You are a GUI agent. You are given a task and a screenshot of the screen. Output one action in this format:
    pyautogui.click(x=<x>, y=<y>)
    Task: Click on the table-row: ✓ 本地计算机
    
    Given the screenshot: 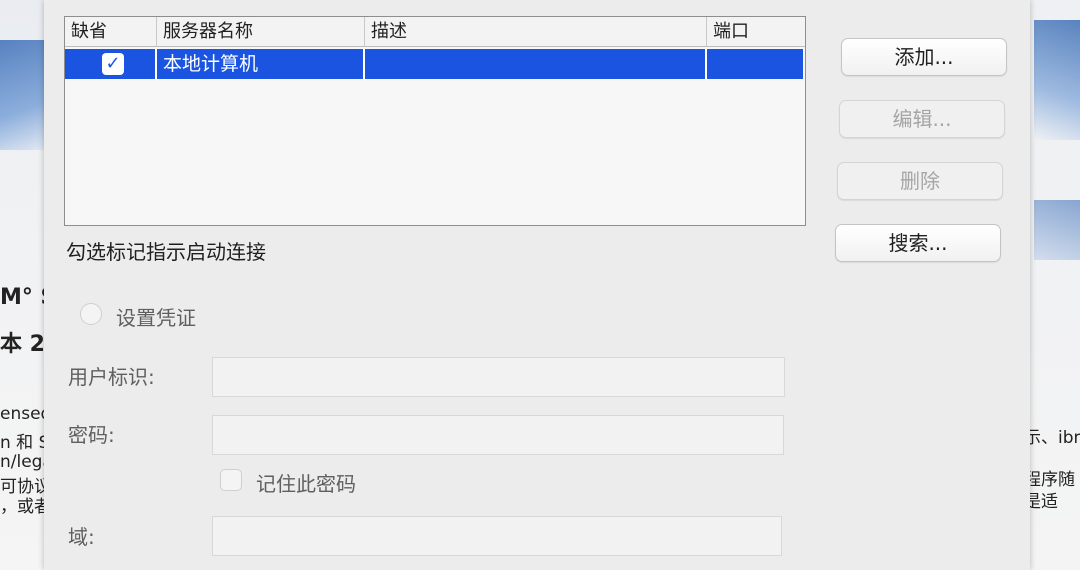 What is the action you would take?
    pyautogui.click(x=434, y=64)
    